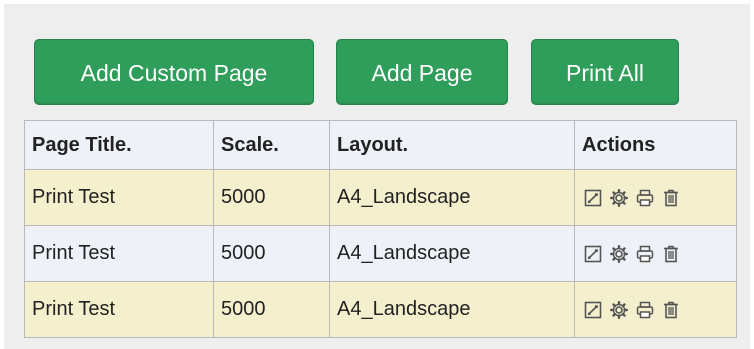 The image size is (754, 349). Describe the element at coordinates (452, 145) in the screenshot. I see `header-layout: Layout.` at that location.